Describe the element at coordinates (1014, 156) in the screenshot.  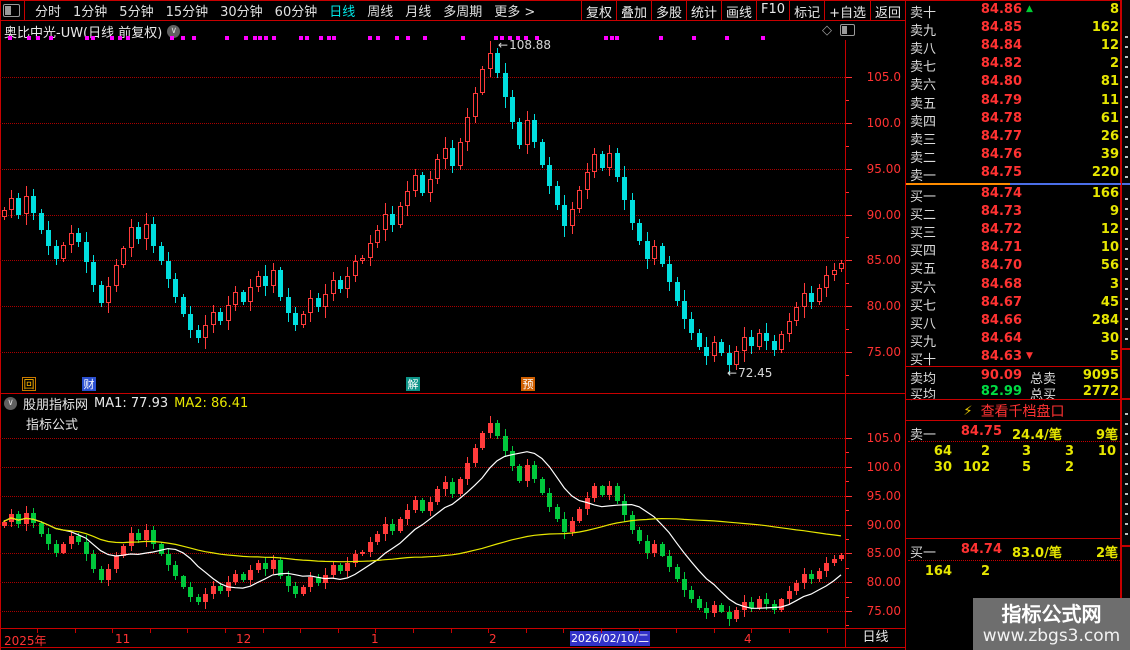
I see `sell-row-2: 卖二 84.76 39` at that location.